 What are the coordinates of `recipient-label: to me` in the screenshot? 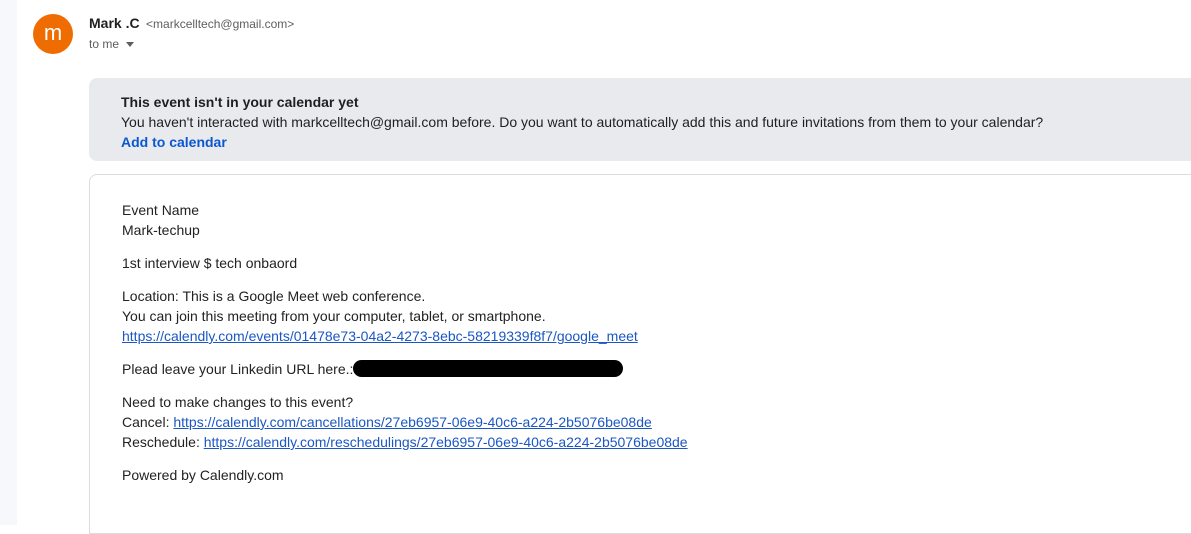 It's located at (104, 44).